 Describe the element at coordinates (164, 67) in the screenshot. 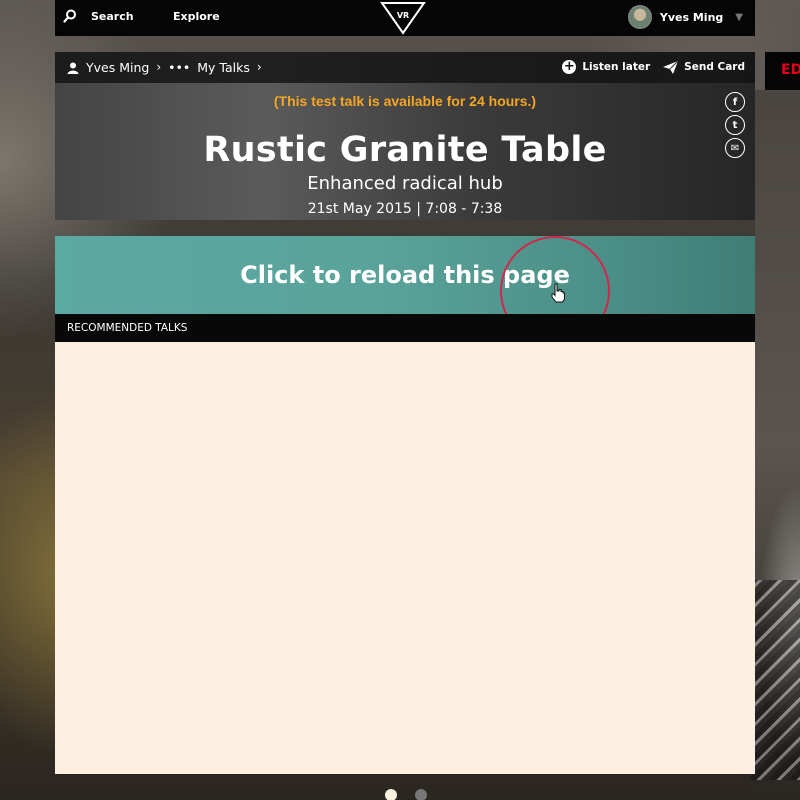

I see `breadcrumb: Yves Ming › ••• My Talks ›` at that location.